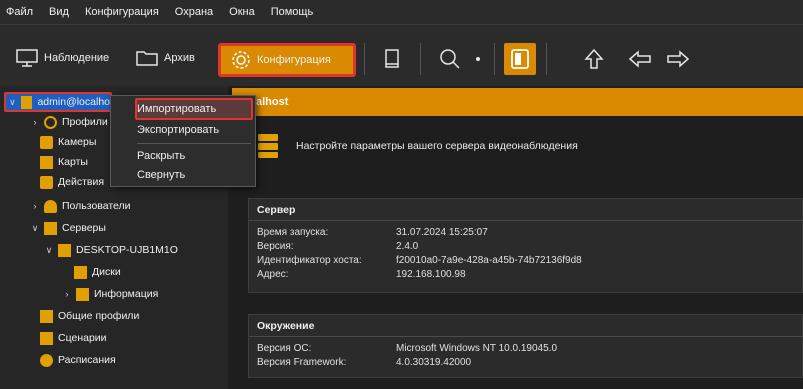 The width and height of the screenshot is (803, 389). What do you see at coordinates (293, 232) in the screenshot?
I see `row-key: Время запуска:` at bounding box center [293, 232].